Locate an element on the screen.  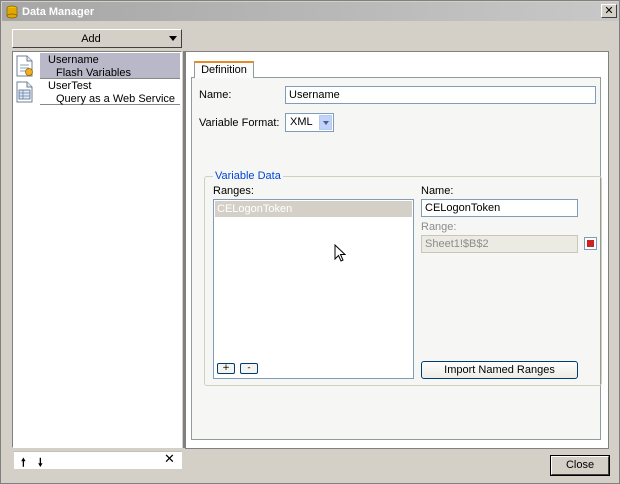
range-field: Sheet1!$B$2 is located at coordinates (499, 244).